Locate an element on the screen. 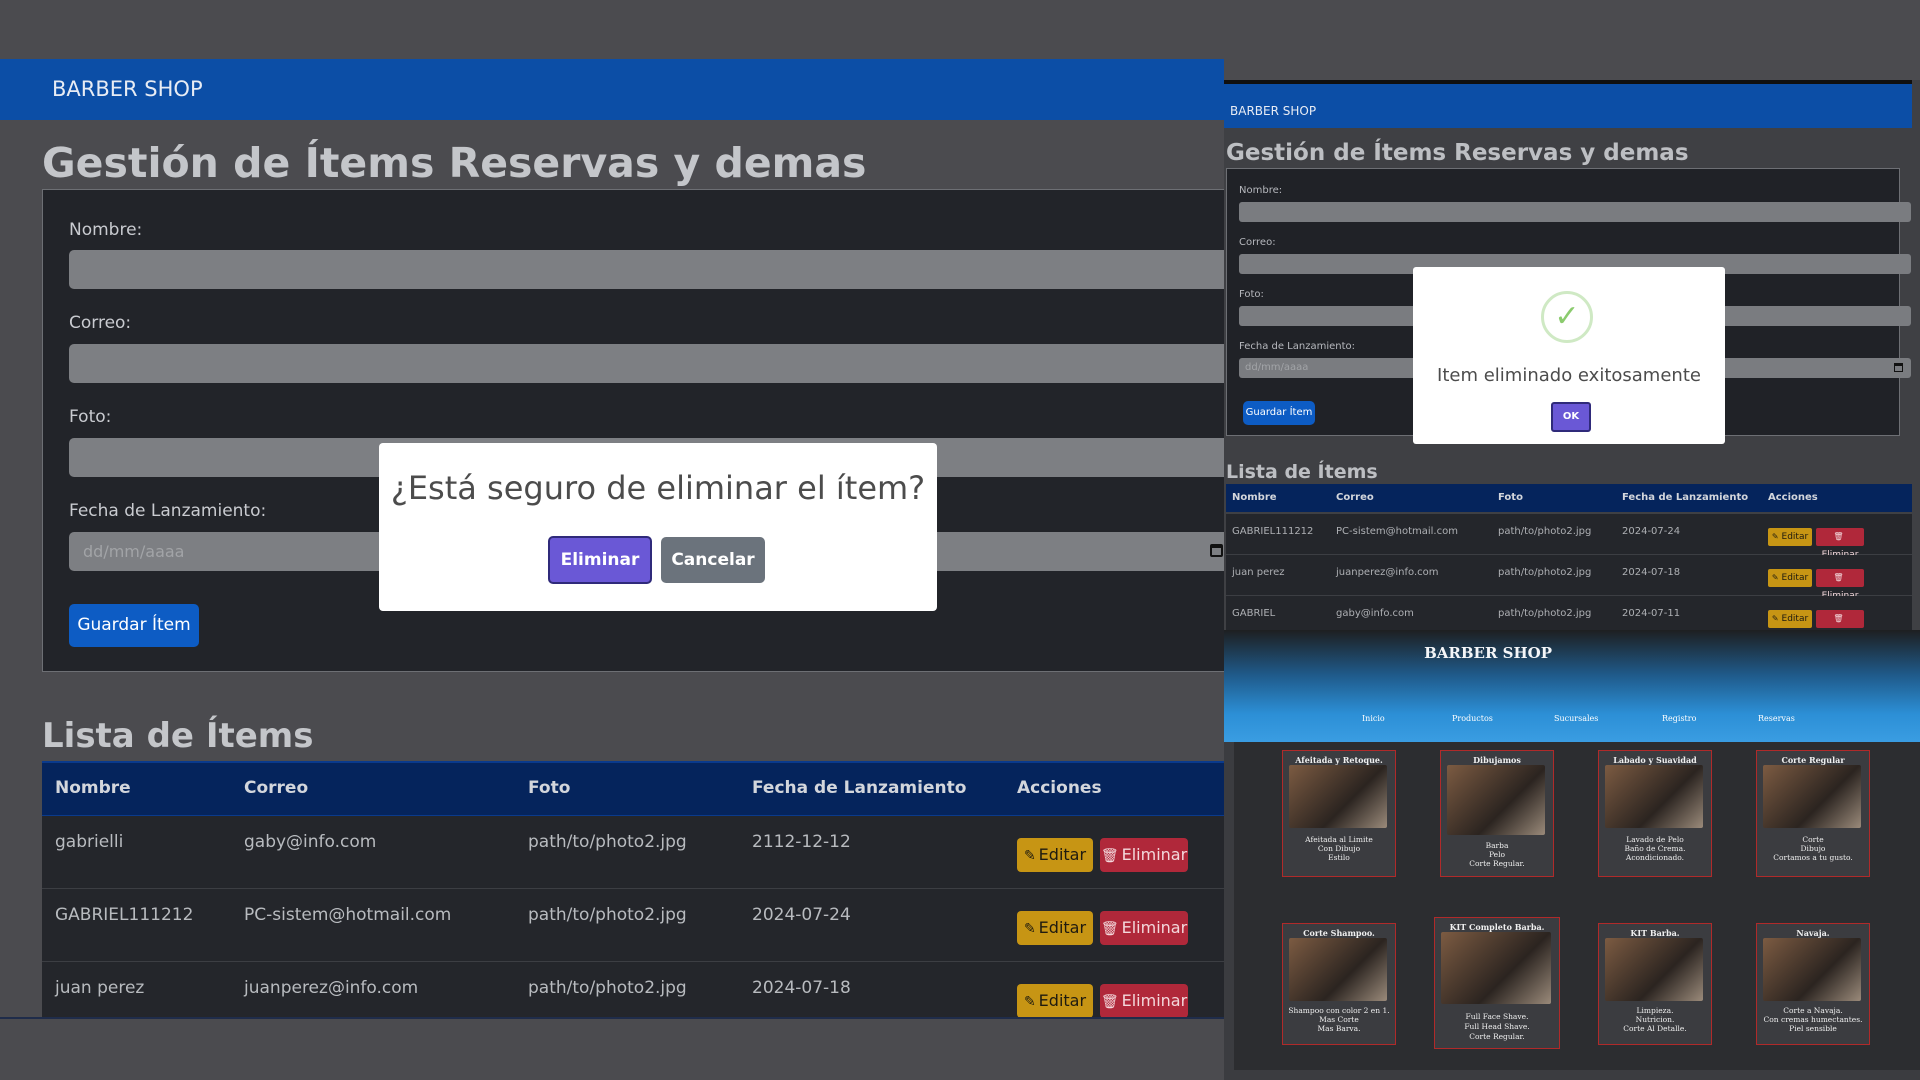  success-alert: ✓ Item eliminado exitosamente OK is located at coordinates (1569, 355).